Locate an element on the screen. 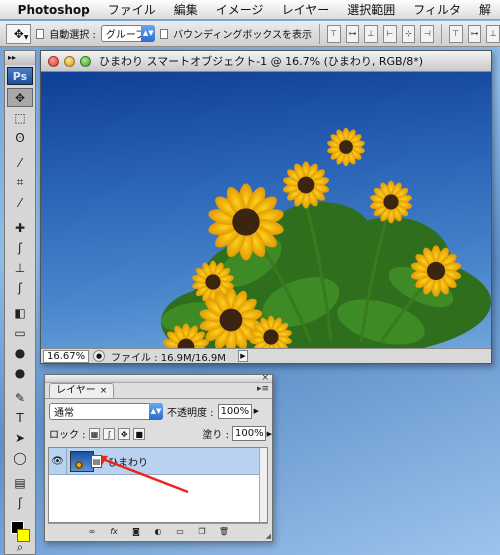 The image size is (500, 555). panel-bottom-toolbar: ∞ fx ◙ ◐ ▭ ❐ 🗑 is located at coordinates (158, 531).